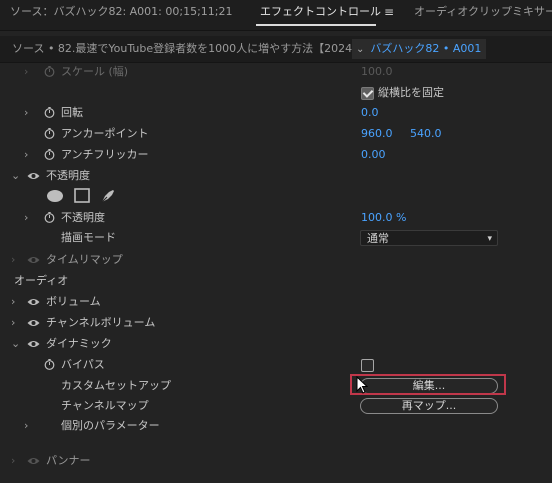 Image resolution: width=552 pixels, height=483 pixels. I want to click on opacity-section-label: 不透明度, so click(68, 175).